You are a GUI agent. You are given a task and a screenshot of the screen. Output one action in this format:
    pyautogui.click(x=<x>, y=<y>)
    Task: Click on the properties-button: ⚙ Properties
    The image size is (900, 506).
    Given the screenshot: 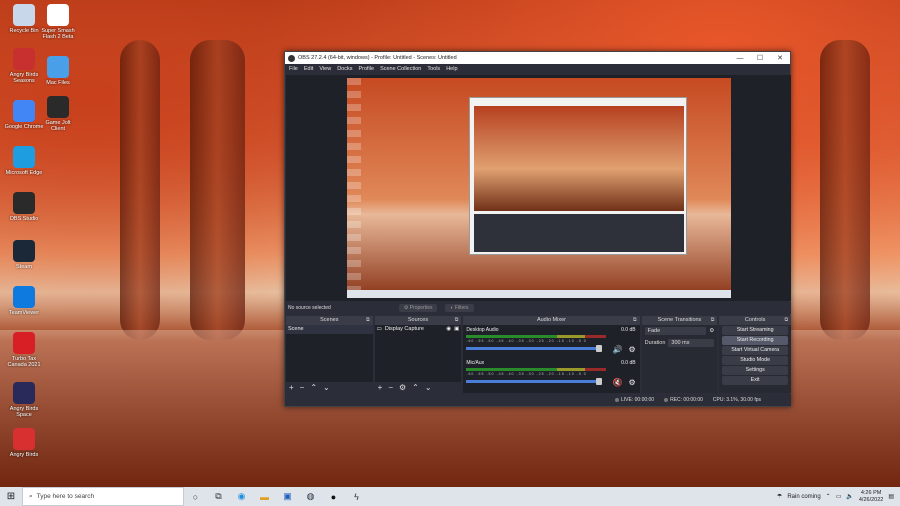 What is the action you would take?
    pyautogui.click(x=418, y=308)
    